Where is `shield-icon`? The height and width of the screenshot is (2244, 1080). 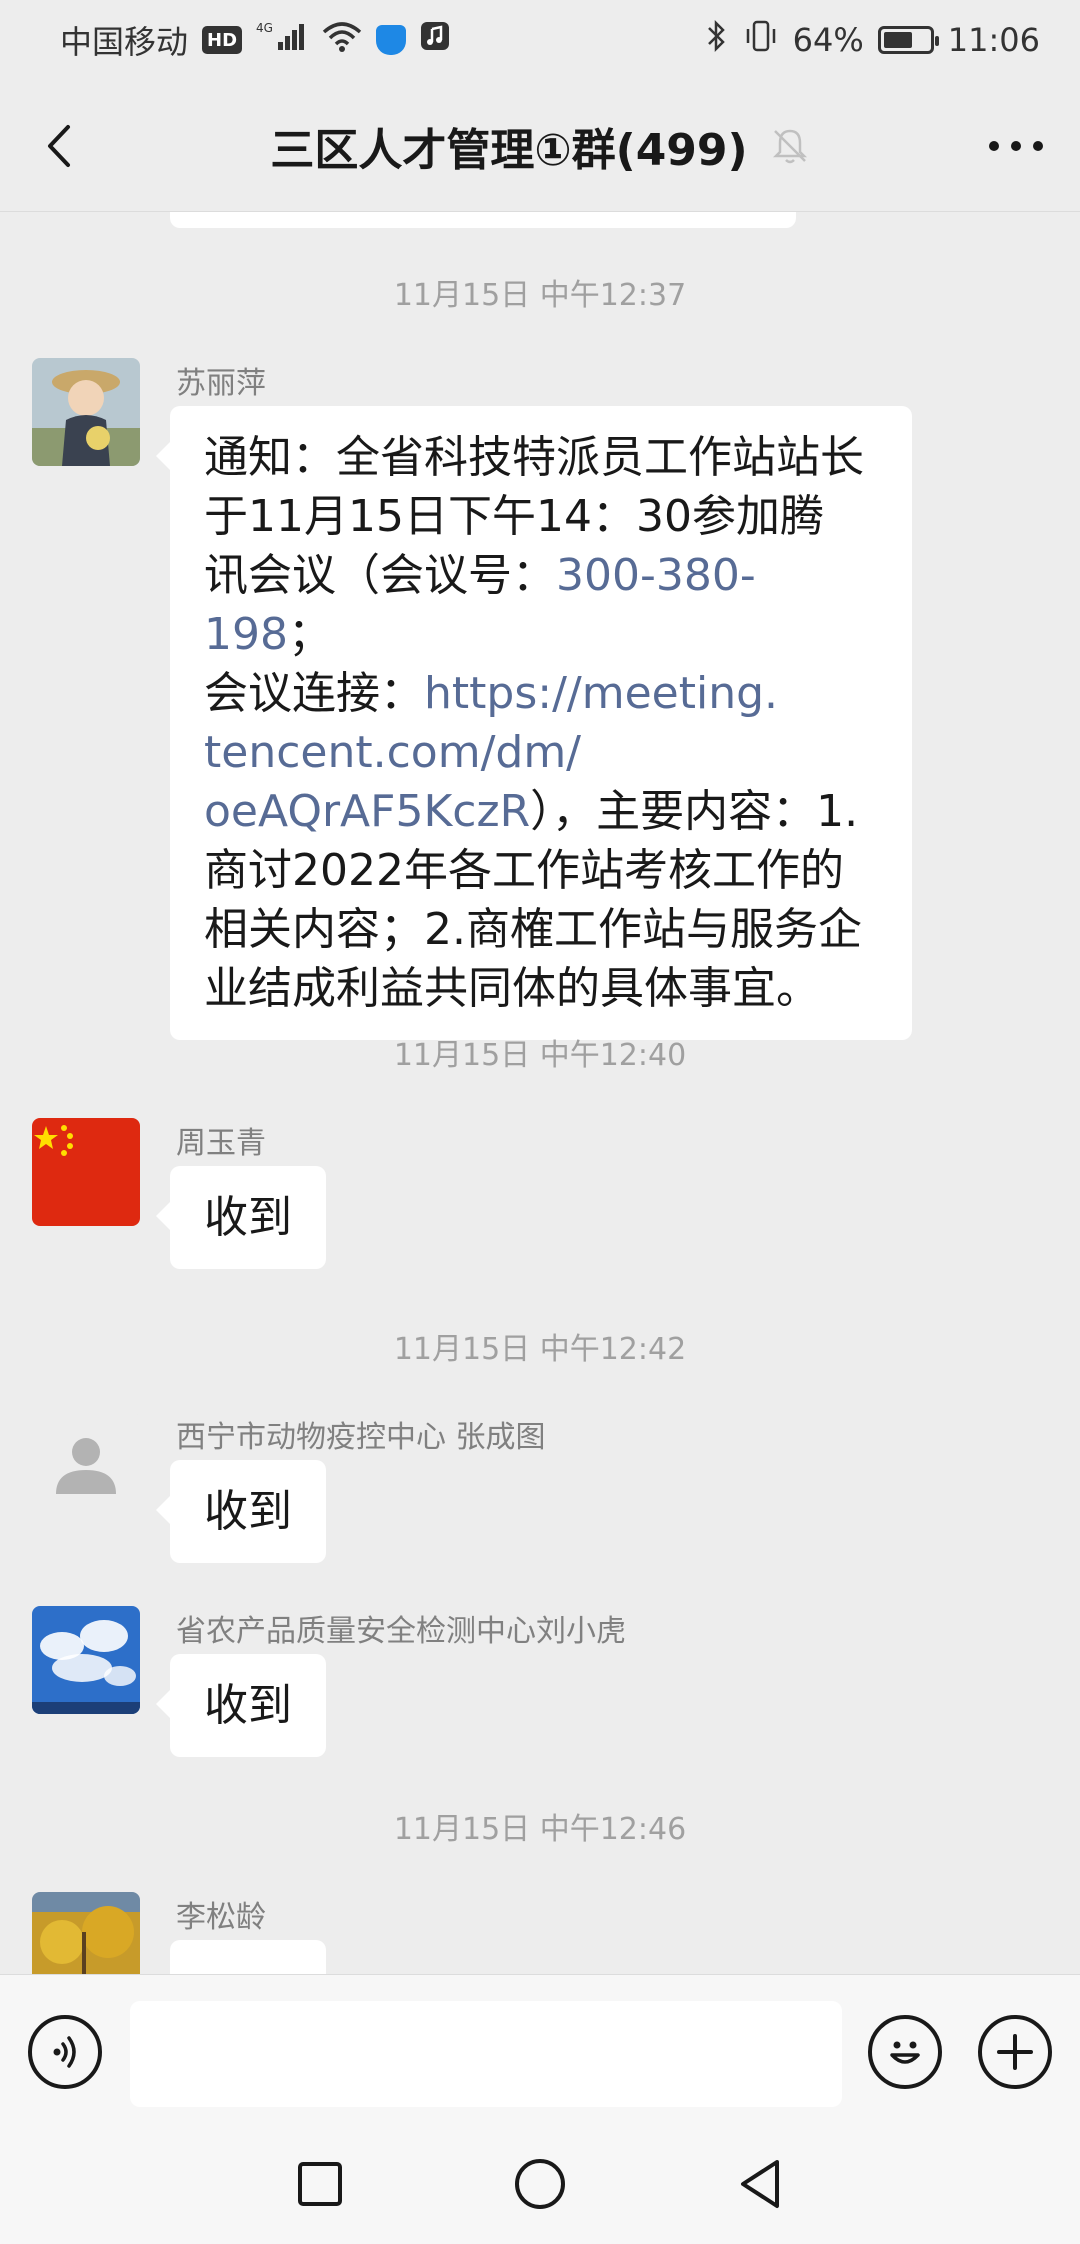 shield-icon is located at coordinates (391, 40).